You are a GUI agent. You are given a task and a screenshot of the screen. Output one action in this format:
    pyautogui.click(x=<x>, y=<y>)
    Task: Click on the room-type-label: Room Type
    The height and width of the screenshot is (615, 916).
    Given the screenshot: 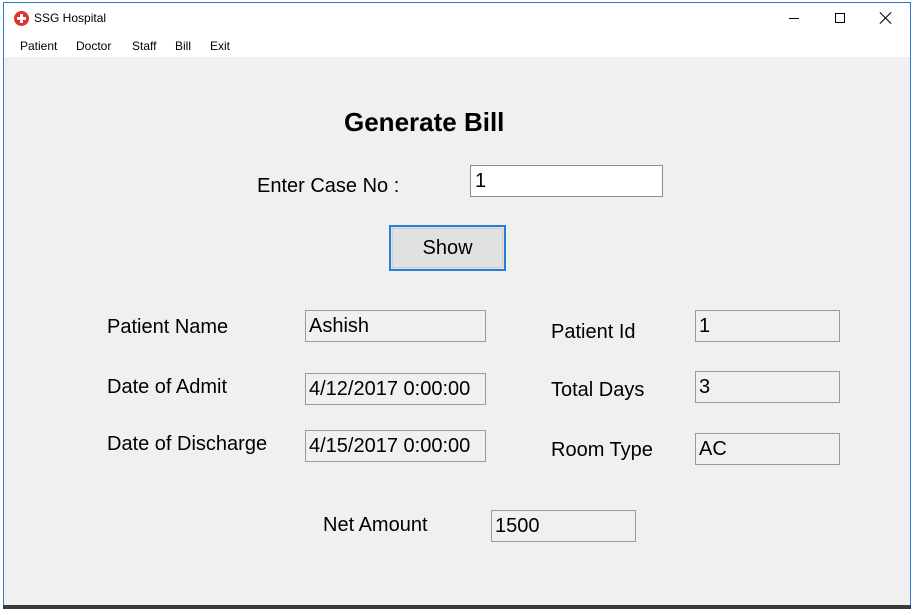 What is the action you would take?
    pyautogui.click(x=602, y=450)
    